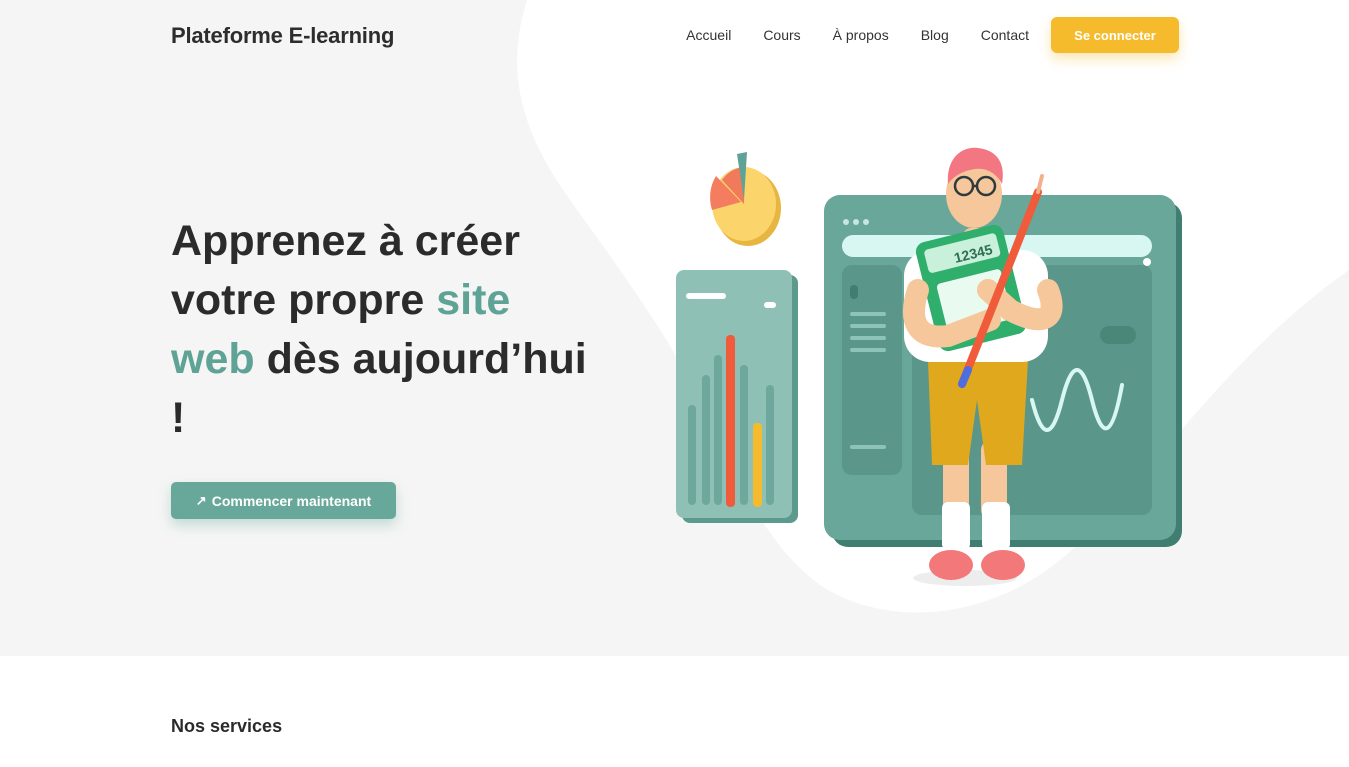 The height and width of the screenshot is (767, 1349). I want to click on nav-link-blog: Blog, so click(935, 35).